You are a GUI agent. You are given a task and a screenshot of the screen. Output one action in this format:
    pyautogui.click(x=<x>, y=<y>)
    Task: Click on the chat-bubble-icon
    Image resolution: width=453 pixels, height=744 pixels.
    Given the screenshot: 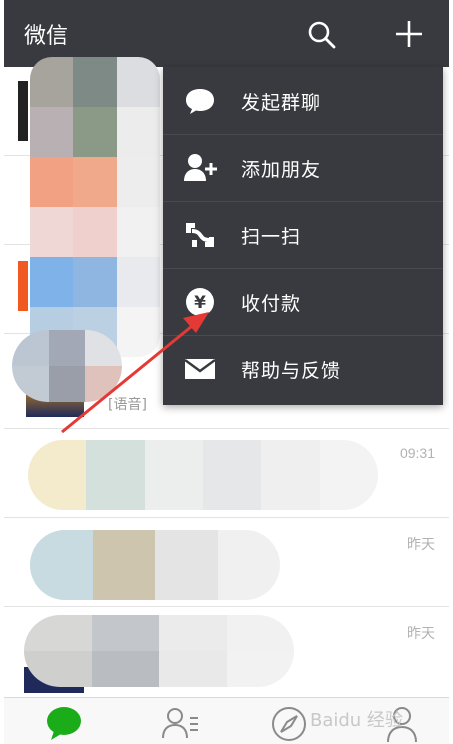 What is the action you would take?
    pyautogui.click(x=200, y=101)
    